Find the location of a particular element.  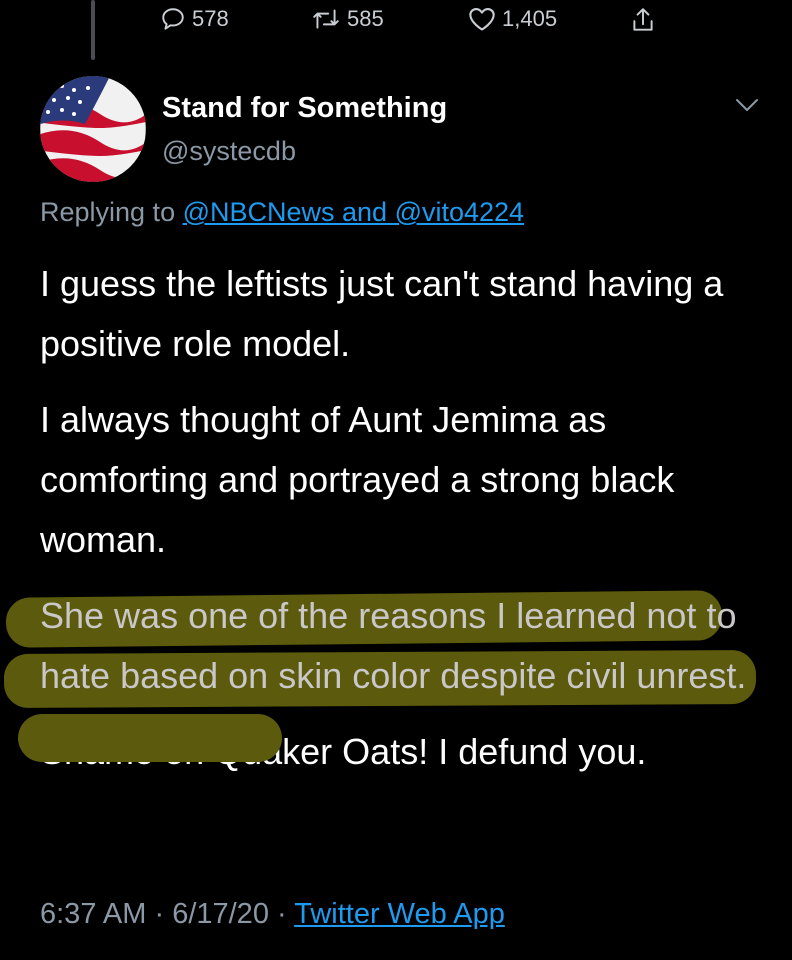

share-button is located at coordinates (643, 20).